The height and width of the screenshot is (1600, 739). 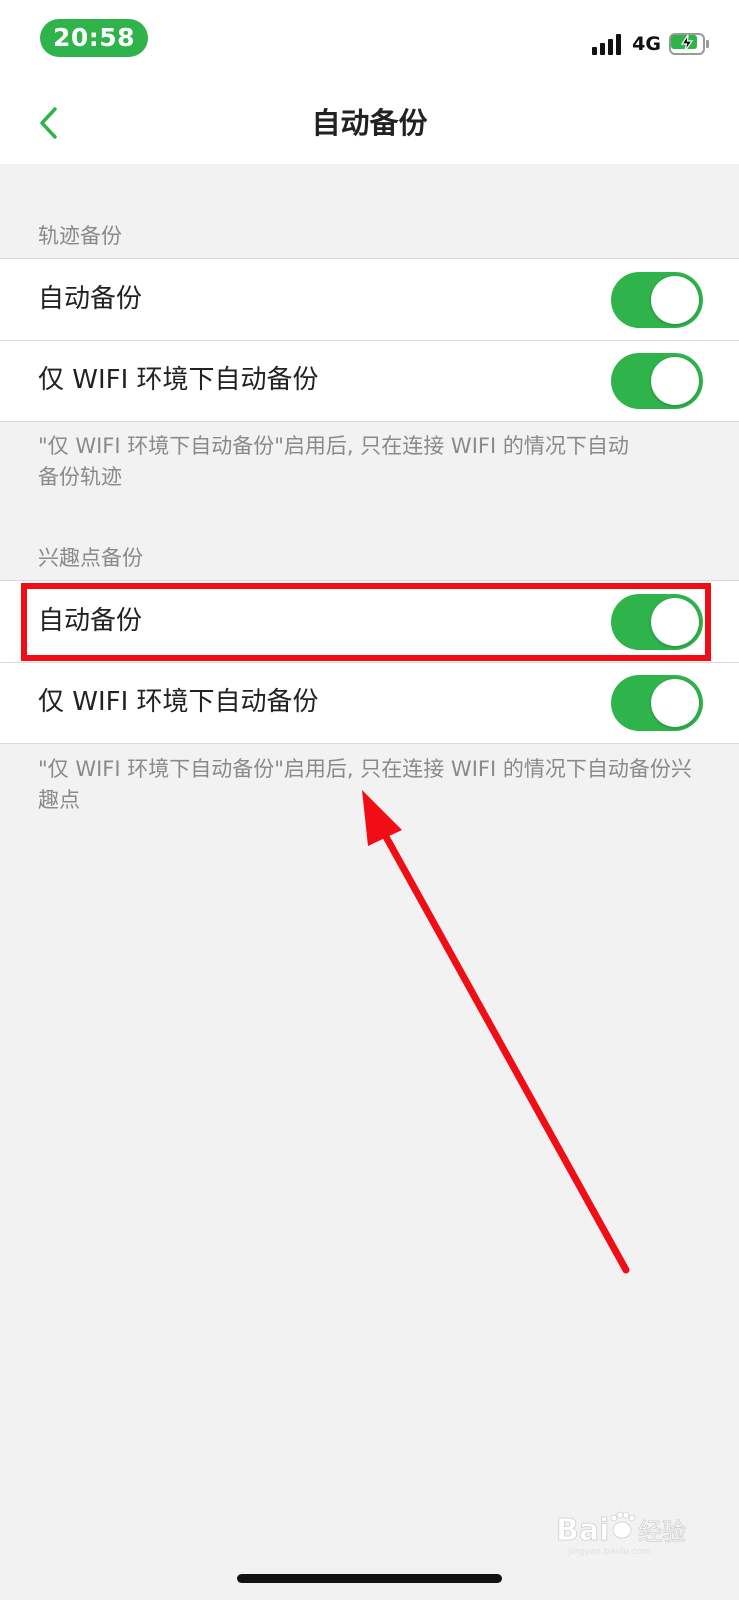 What do you see at coordinates (80, 236) in the screenshot?
I see `section-header-track: 轨迹备份` at bounding box center [80, 236].